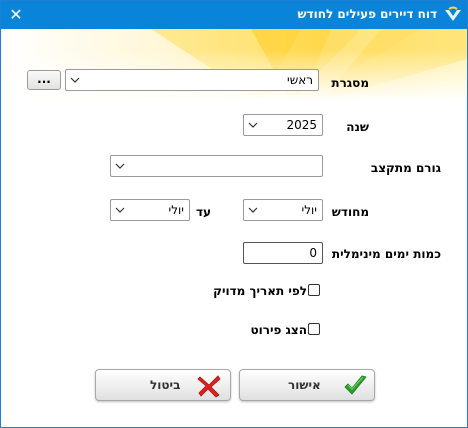 Image resolution: width=468 pixels, height=428 pixels. Describe the element at coordinates (355, 385) in the screenshot. I see `green-checkmark-icon` at that location.